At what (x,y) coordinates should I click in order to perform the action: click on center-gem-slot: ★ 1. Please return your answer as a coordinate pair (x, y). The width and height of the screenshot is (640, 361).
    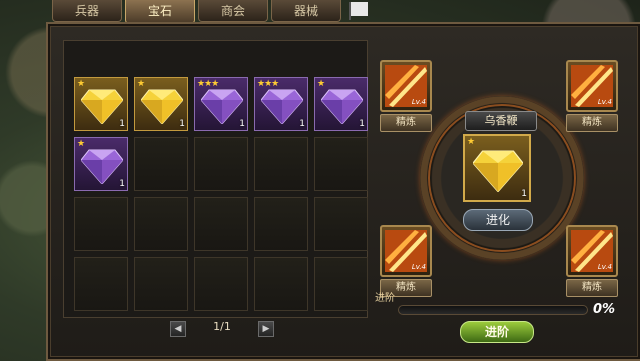
    Looking at the image, I should click on (497, 168).